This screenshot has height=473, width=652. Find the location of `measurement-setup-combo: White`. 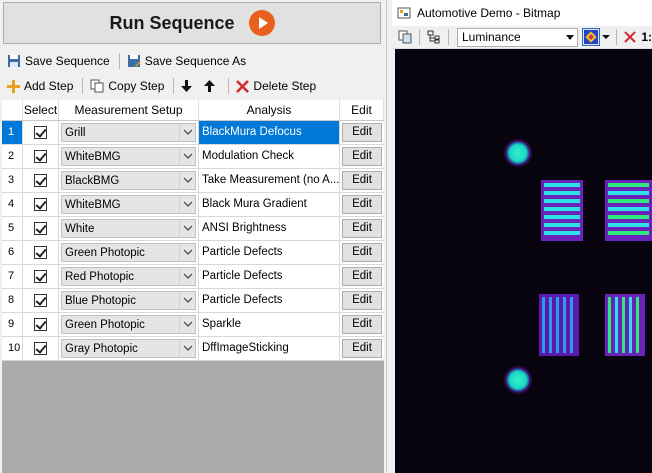

measurement-setup-combo: White is located at coordinates (128, 228).